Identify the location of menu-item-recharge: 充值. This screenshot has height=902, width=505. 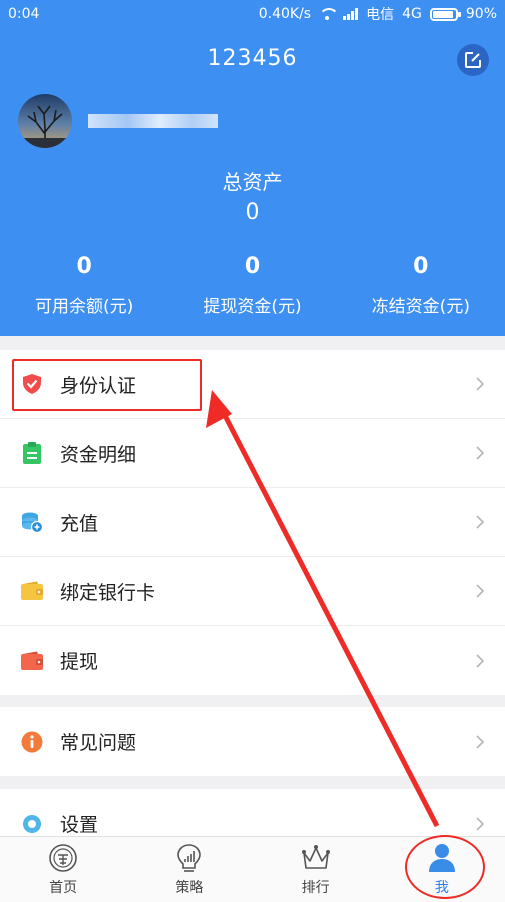
(252, 522).